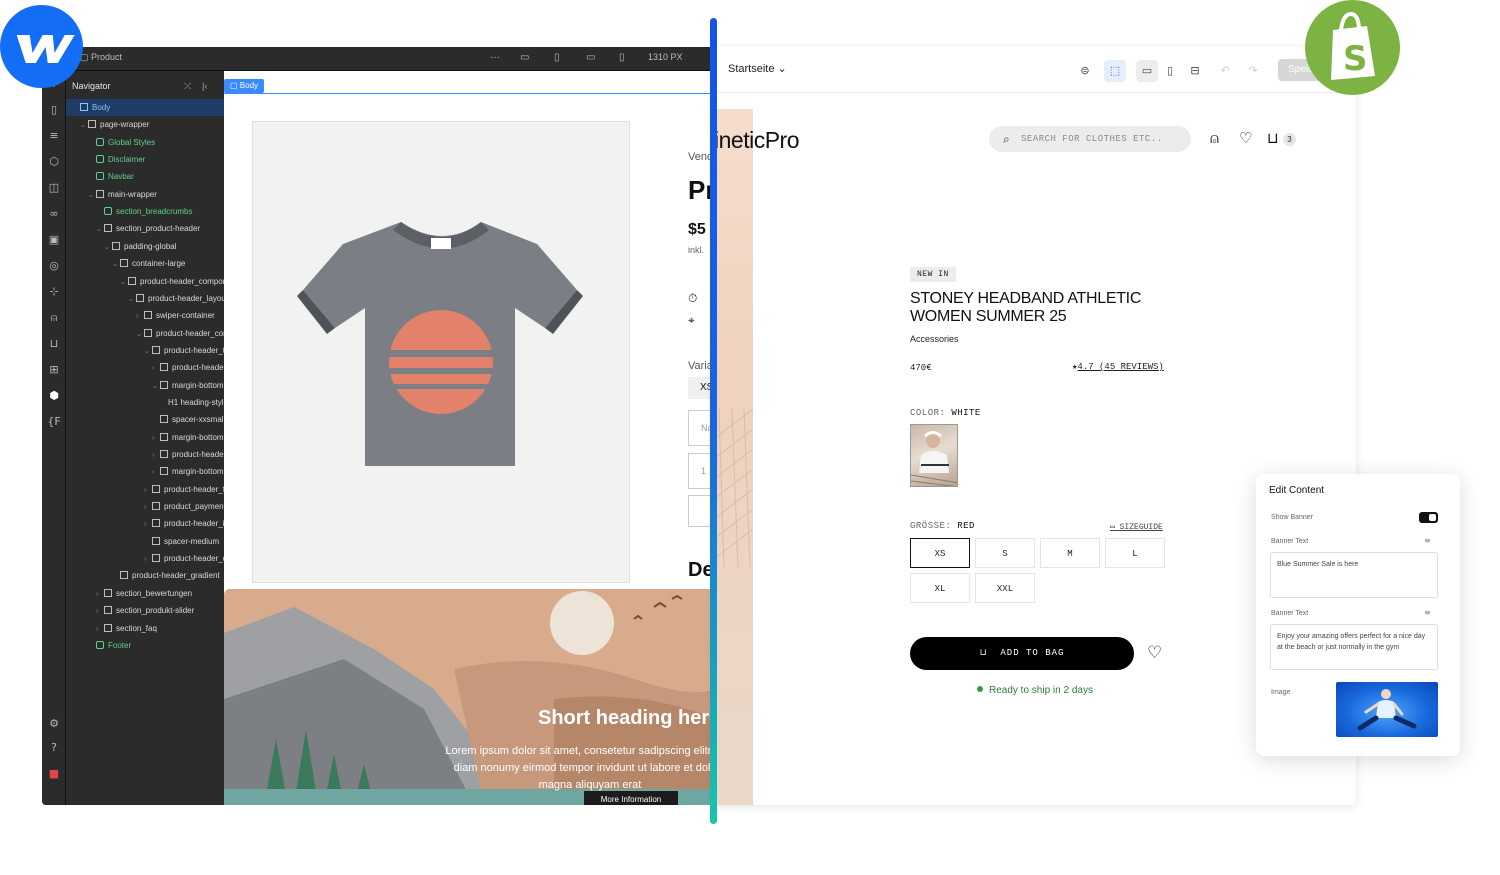 The height and width of the screenshot is (875, 1500). I want to click on navigator-row: ⌄ section_product-header, so click(145, 228).